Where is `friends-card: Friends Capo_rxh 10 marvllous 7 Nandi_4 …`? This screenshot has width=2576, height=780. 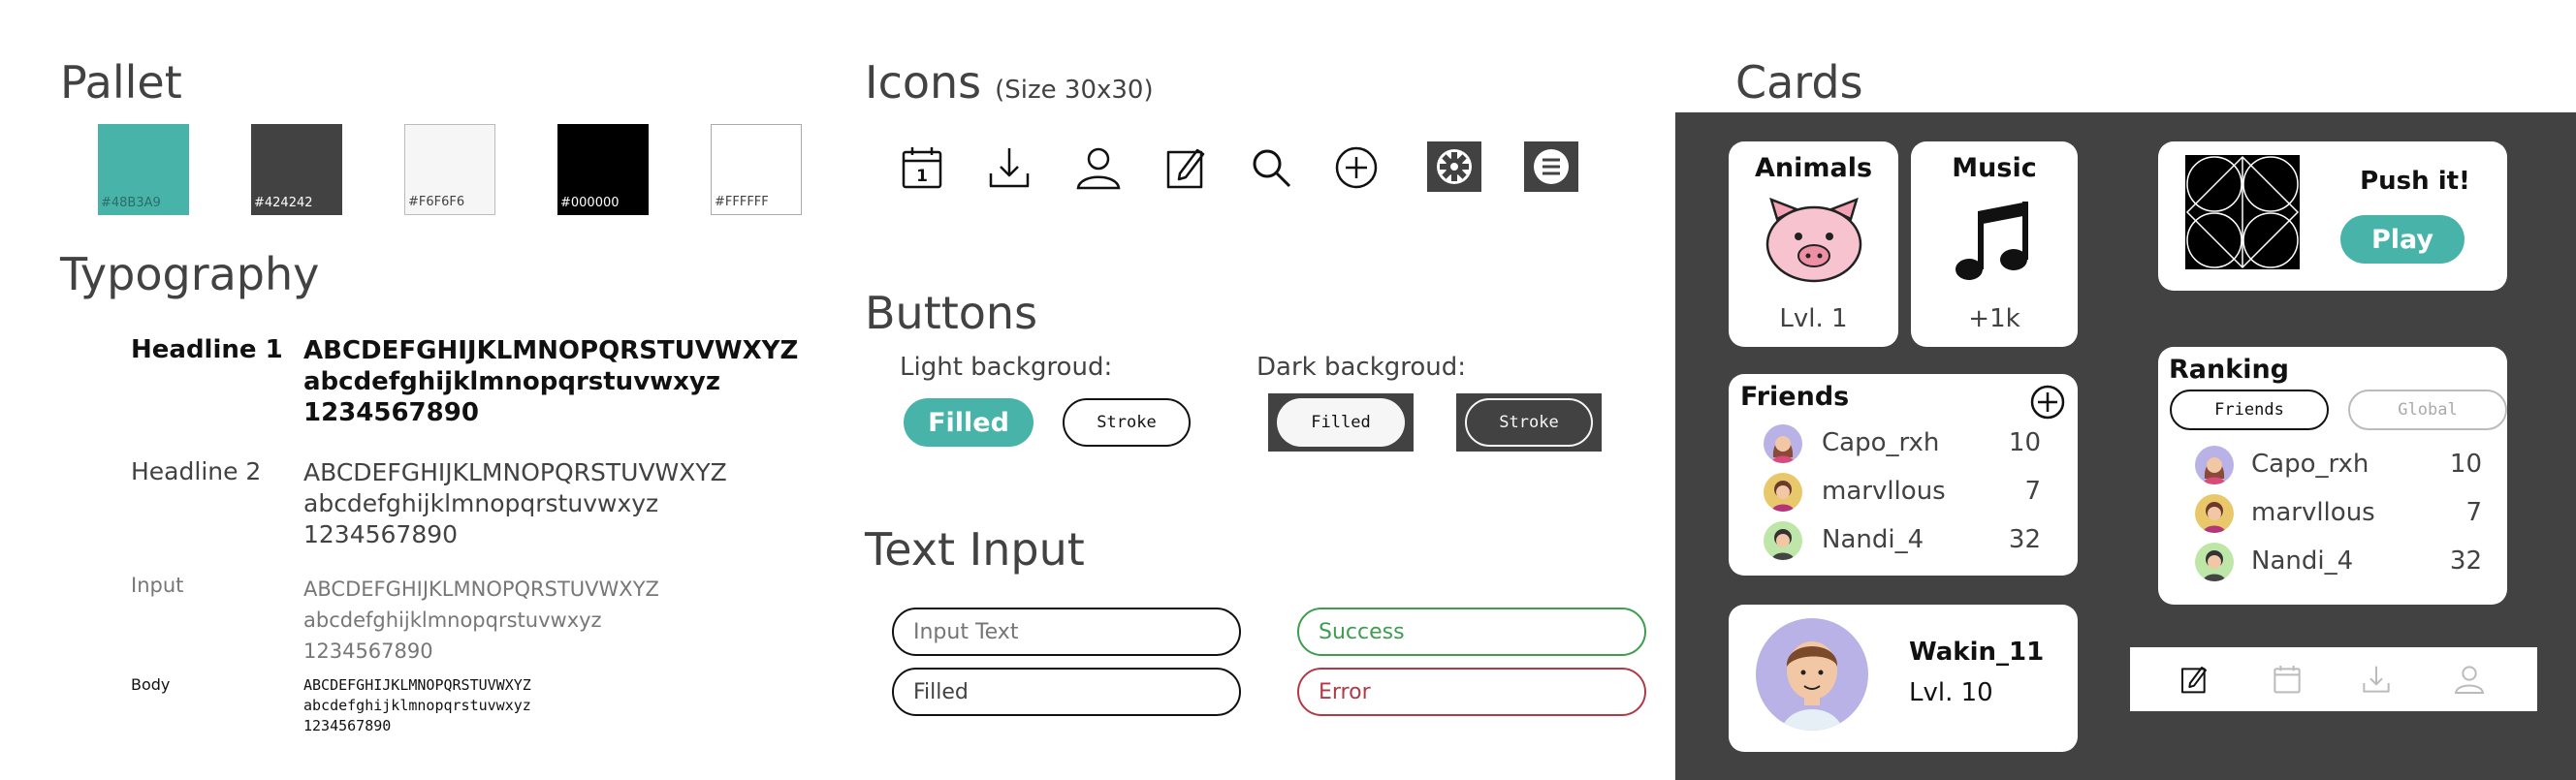 friends-card: Friends Capo_rxh 10 marvllous 7 Nandi_4 … is located at coordinates (1904, 475).